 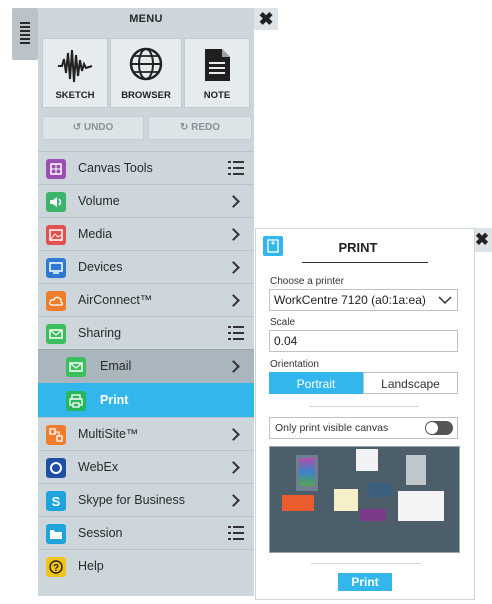 I want to click on sketch-label: SKETCH, so click(x=75, y=95).